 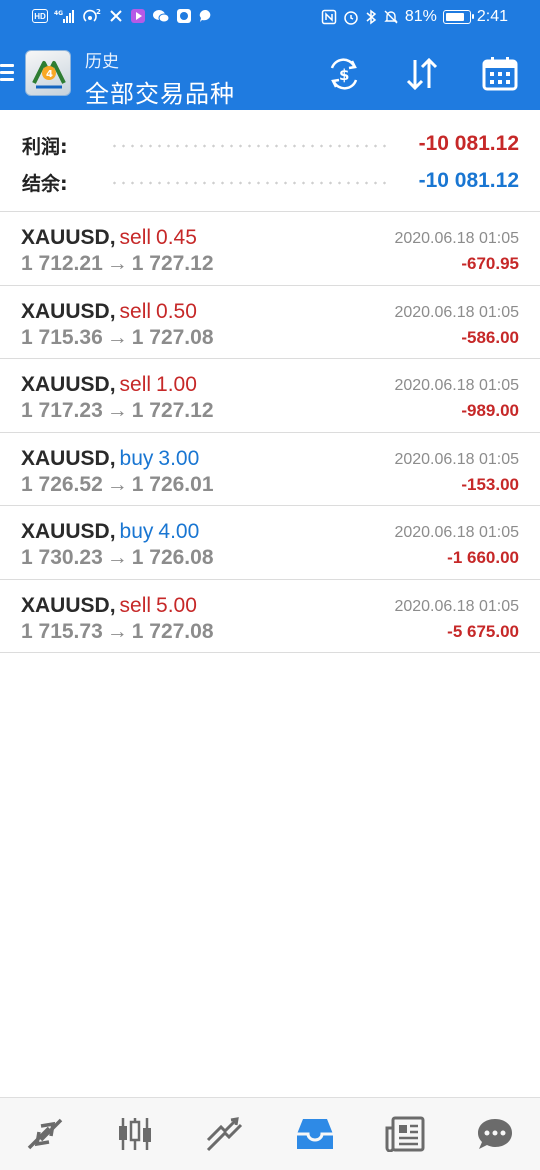 What do you see at coordinates (468, 143) in the screenshot?
I see `profit-value: -10 081.12` at bounding box center [468, 143].